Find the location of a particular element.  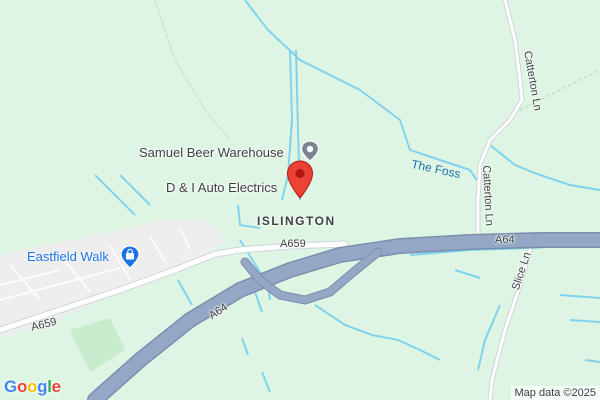

poi-label-d-i-auto-electrics: D & I Auto Electrics is located at coordinates (221, 187).